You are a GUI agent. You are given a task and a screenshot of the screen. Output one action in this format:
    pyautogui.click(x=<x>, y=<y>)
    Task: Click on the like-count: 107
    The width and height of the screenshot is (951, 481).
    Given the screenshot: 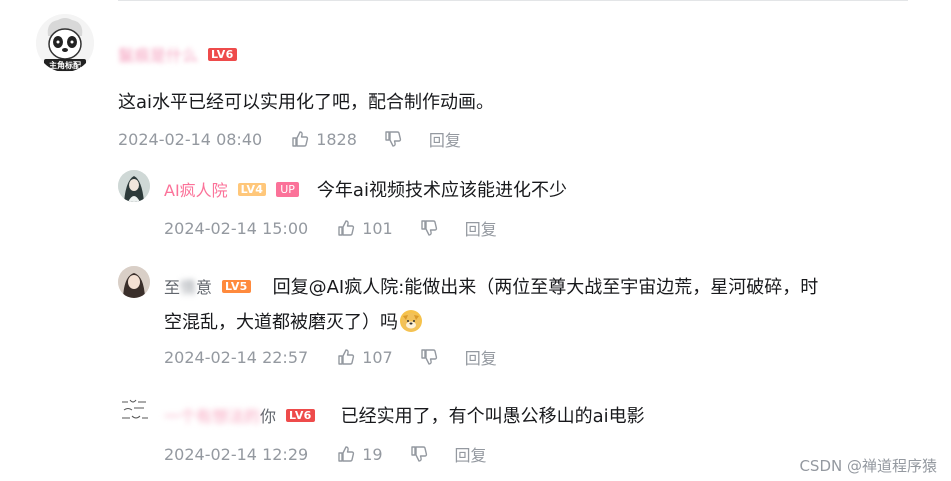 What is the action you would take?
    pyautogui.click(x=377, y=357)
    